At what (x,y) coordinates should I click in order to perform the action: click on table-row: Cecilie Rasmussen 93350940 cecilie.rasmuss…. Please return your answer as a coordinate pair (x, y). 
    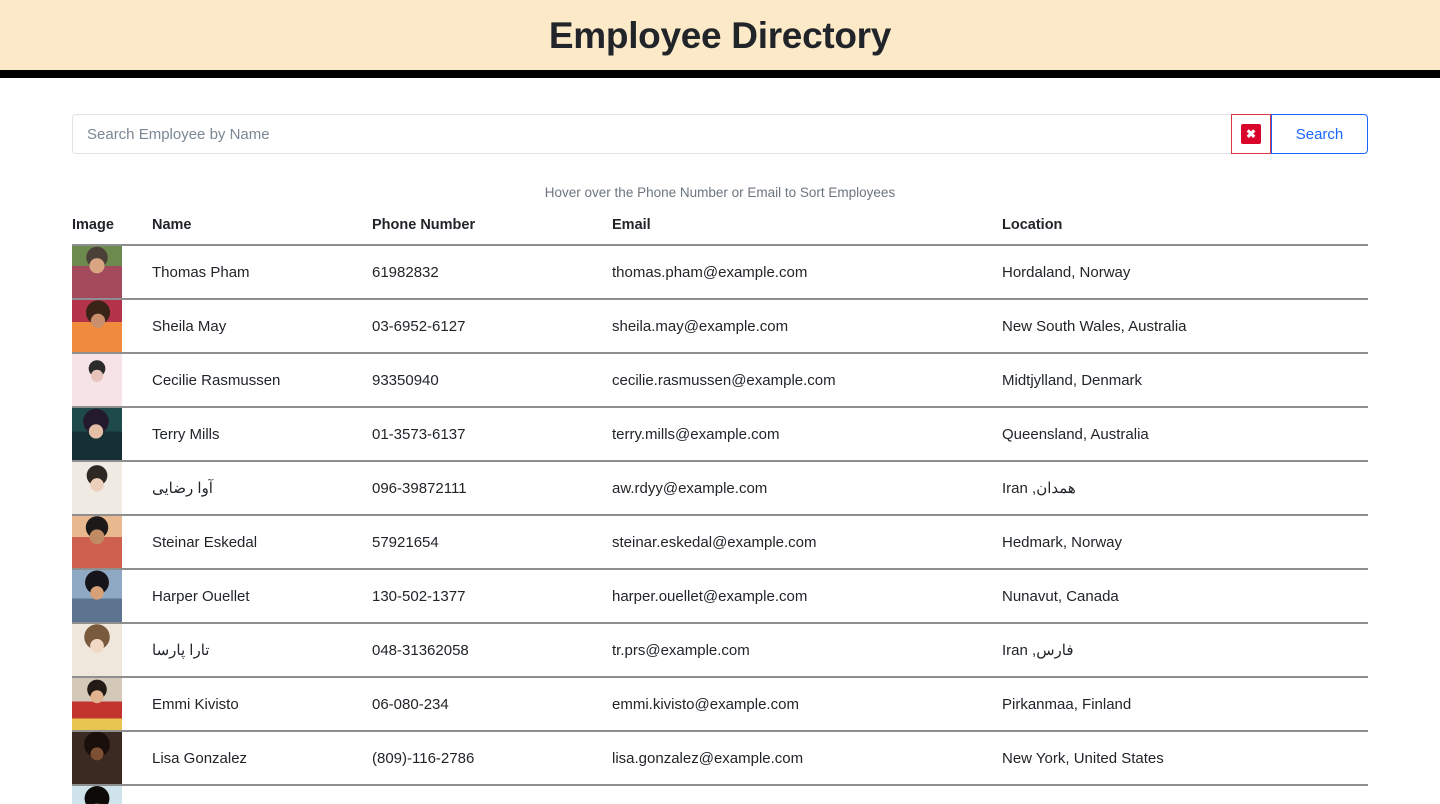
    Looking at the image, I should click on (720, 380).